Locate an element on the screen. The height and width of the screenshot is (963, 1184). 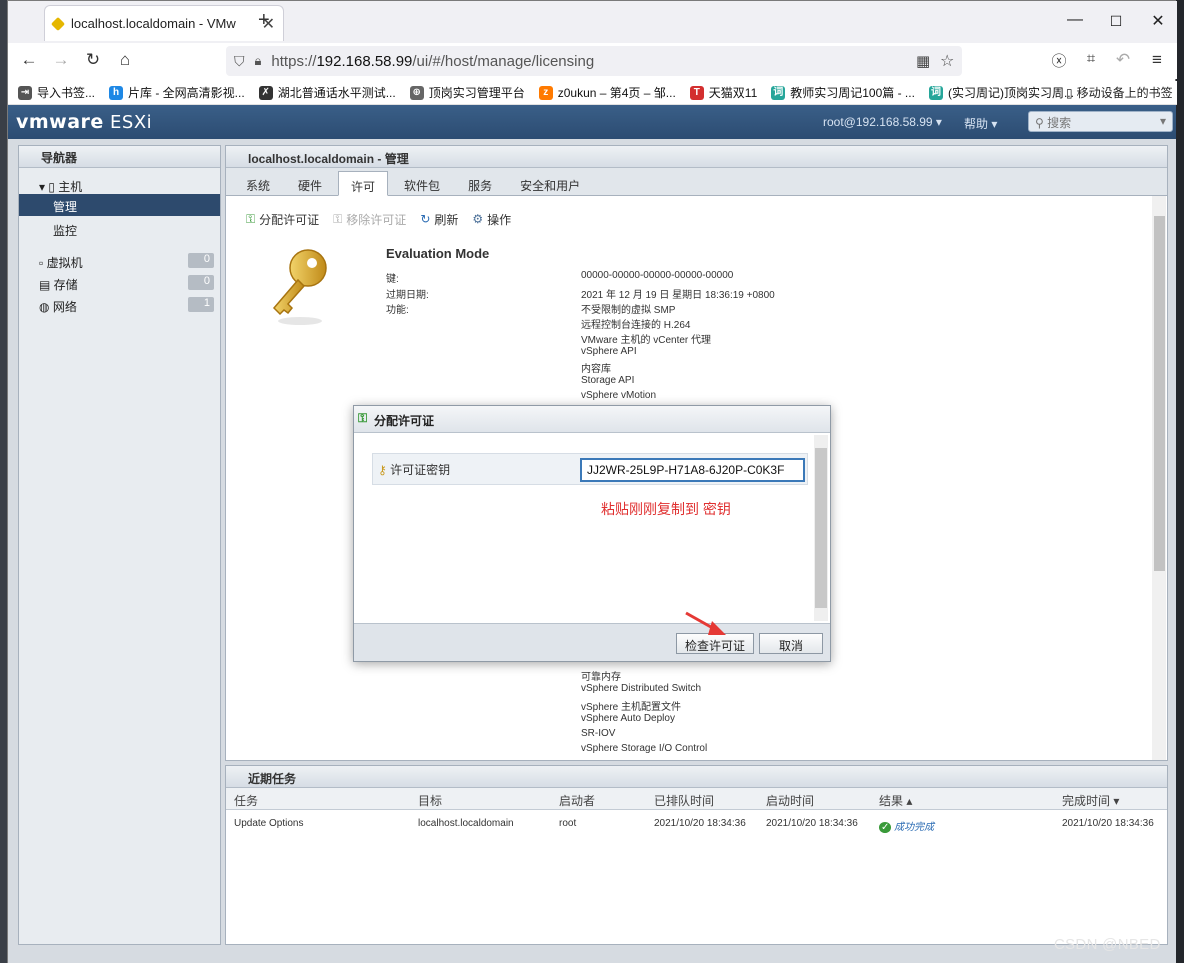
bookmark-item: ⊕ 顶岗实习管理平台 is located at coordinates (467, 92).